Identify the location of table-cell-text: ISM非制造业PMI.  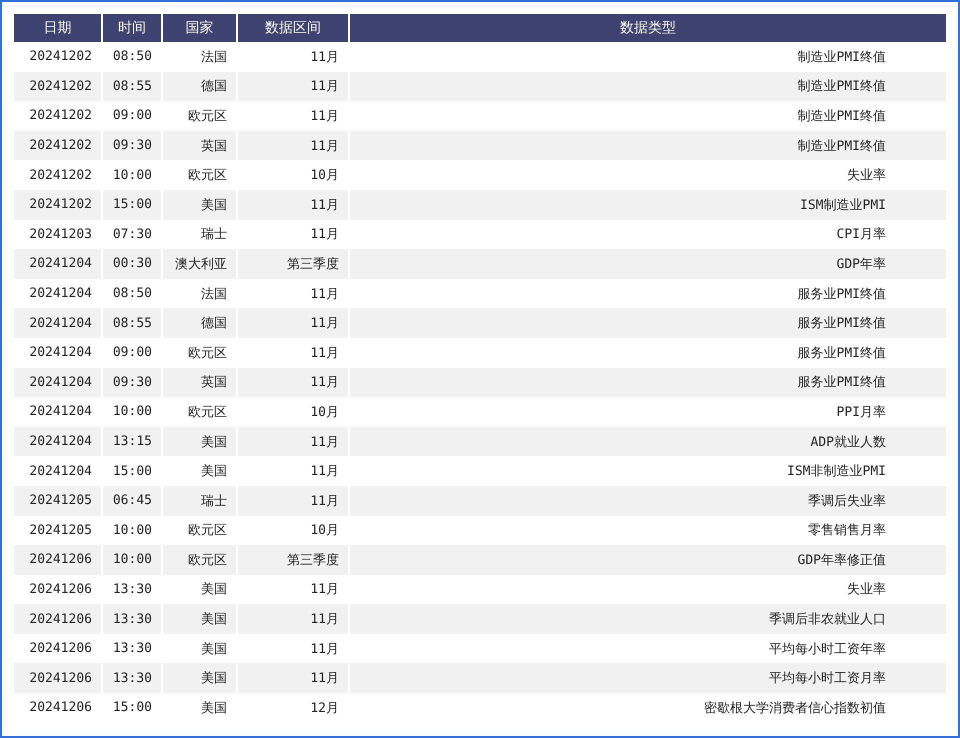
(836, 472).